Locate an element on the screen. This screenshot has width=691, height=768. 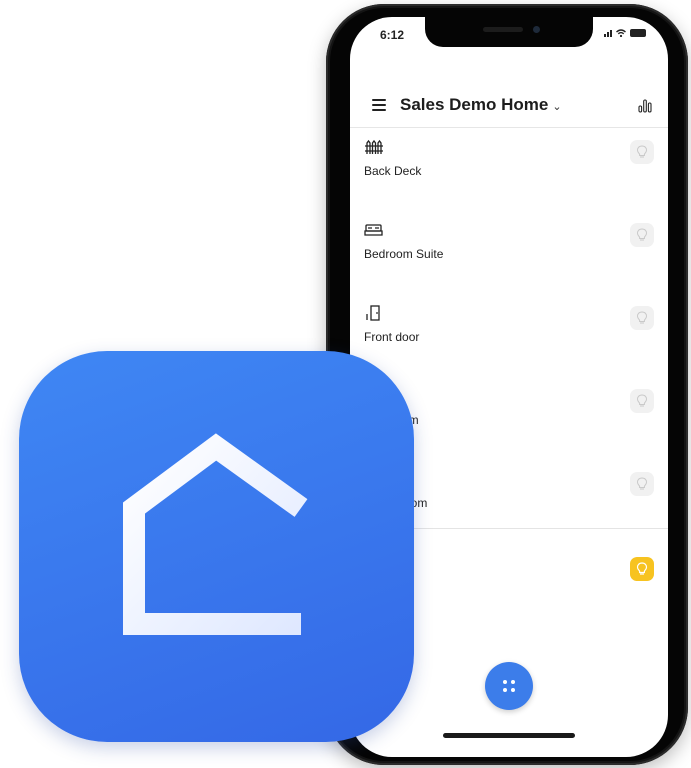
speaker-grille is located at coordinates (503, 29).